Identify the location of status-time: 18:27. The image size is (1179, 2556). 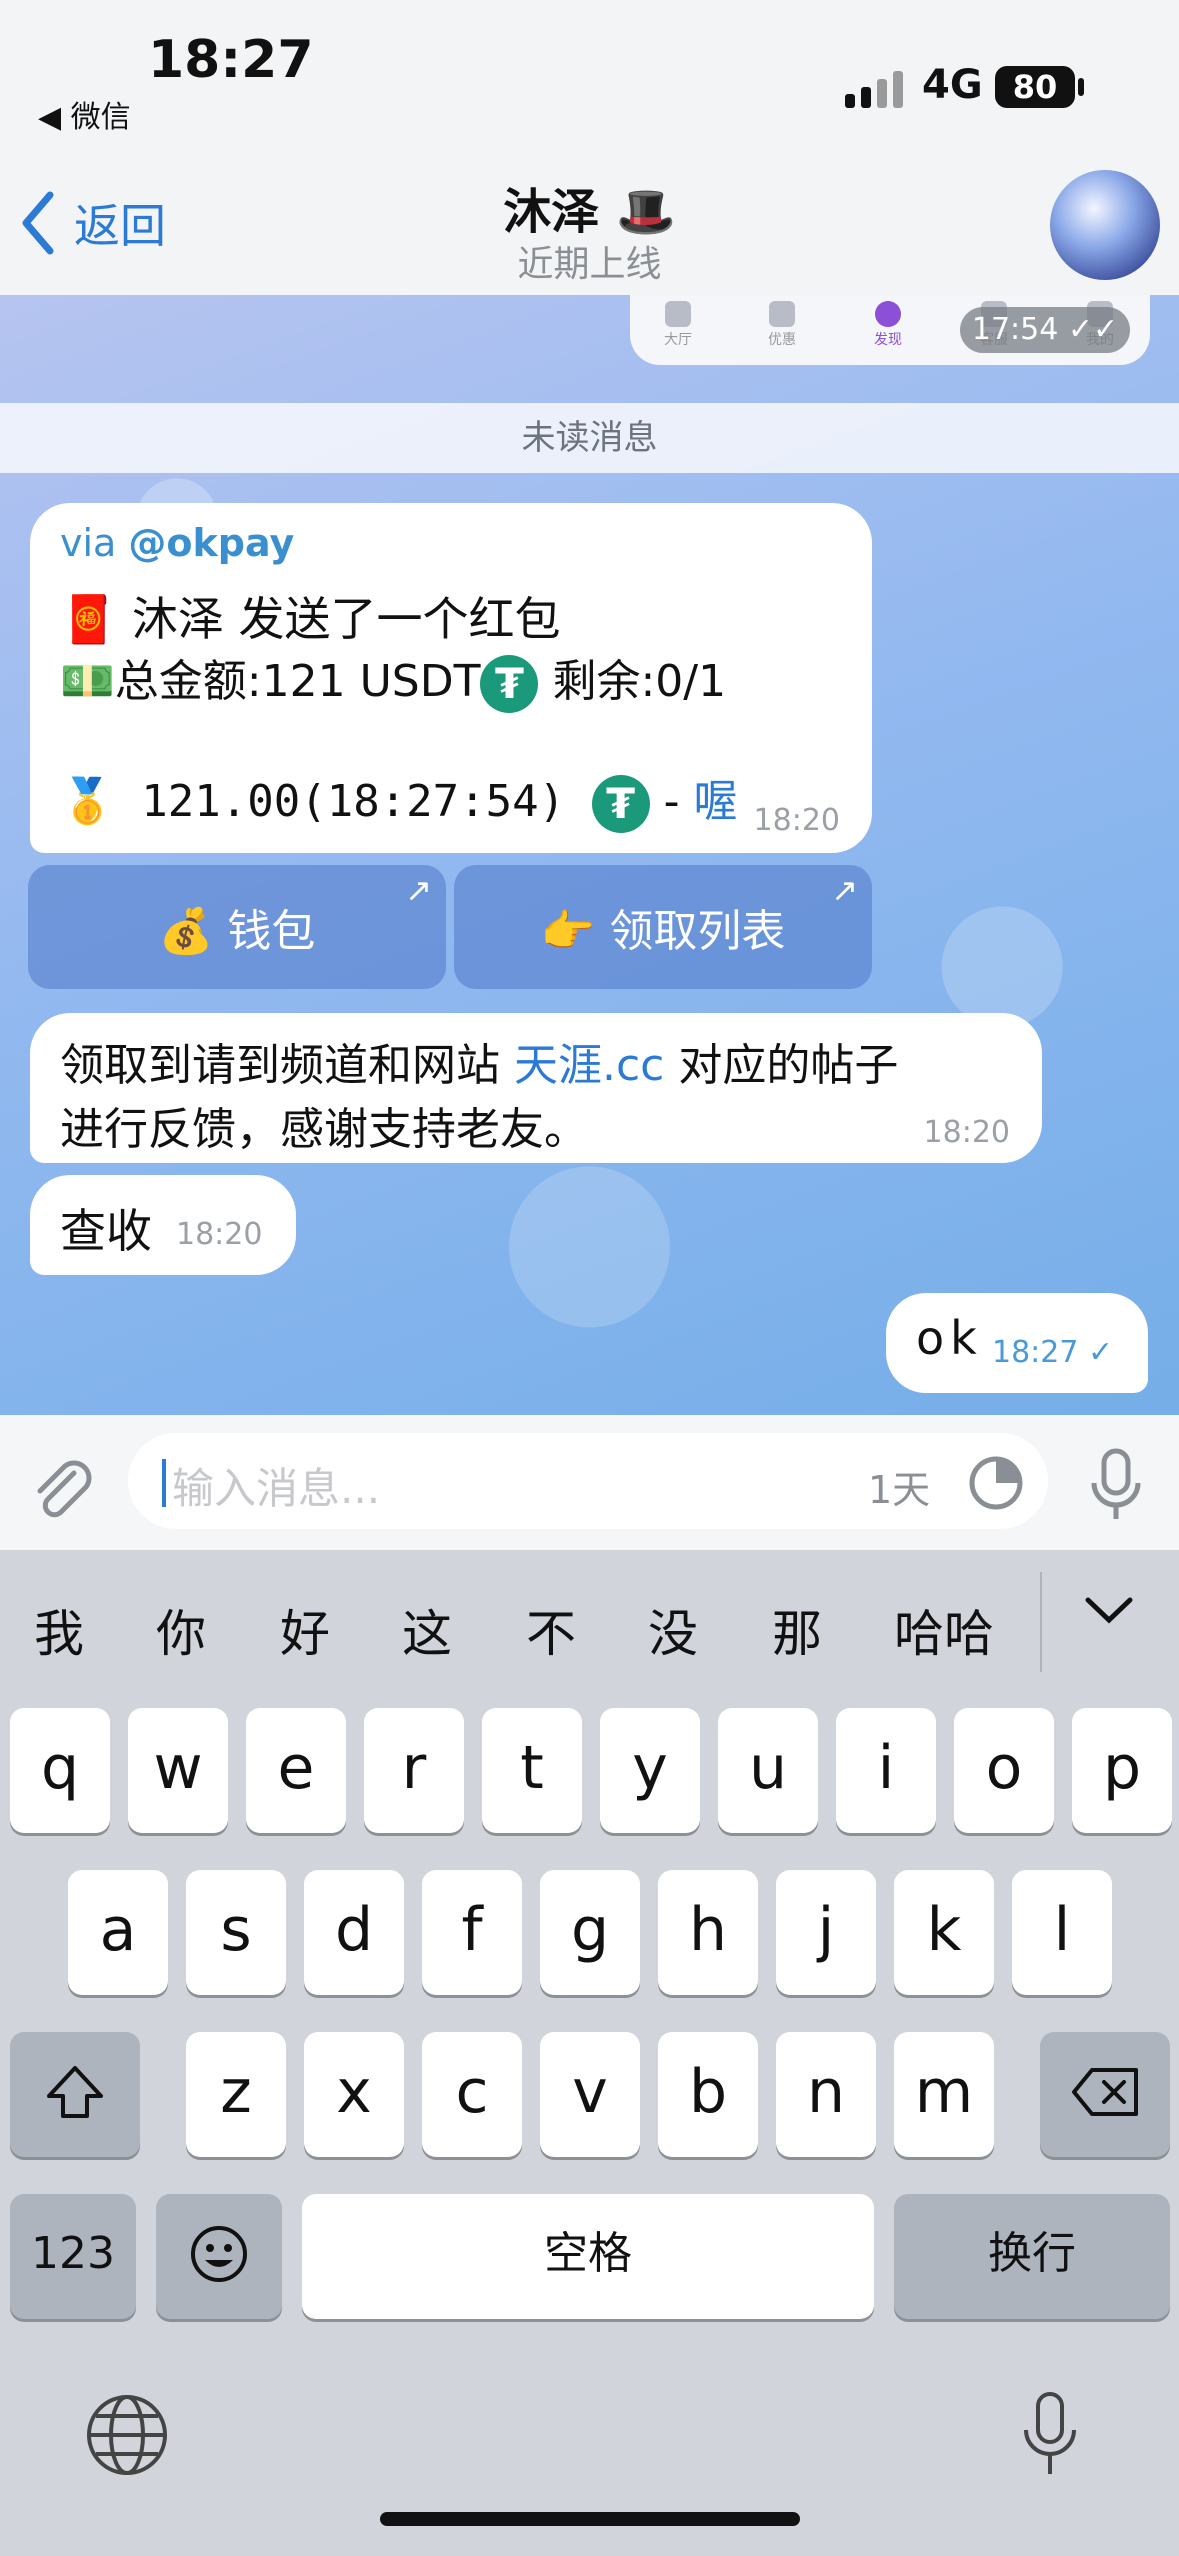
(231, 60).